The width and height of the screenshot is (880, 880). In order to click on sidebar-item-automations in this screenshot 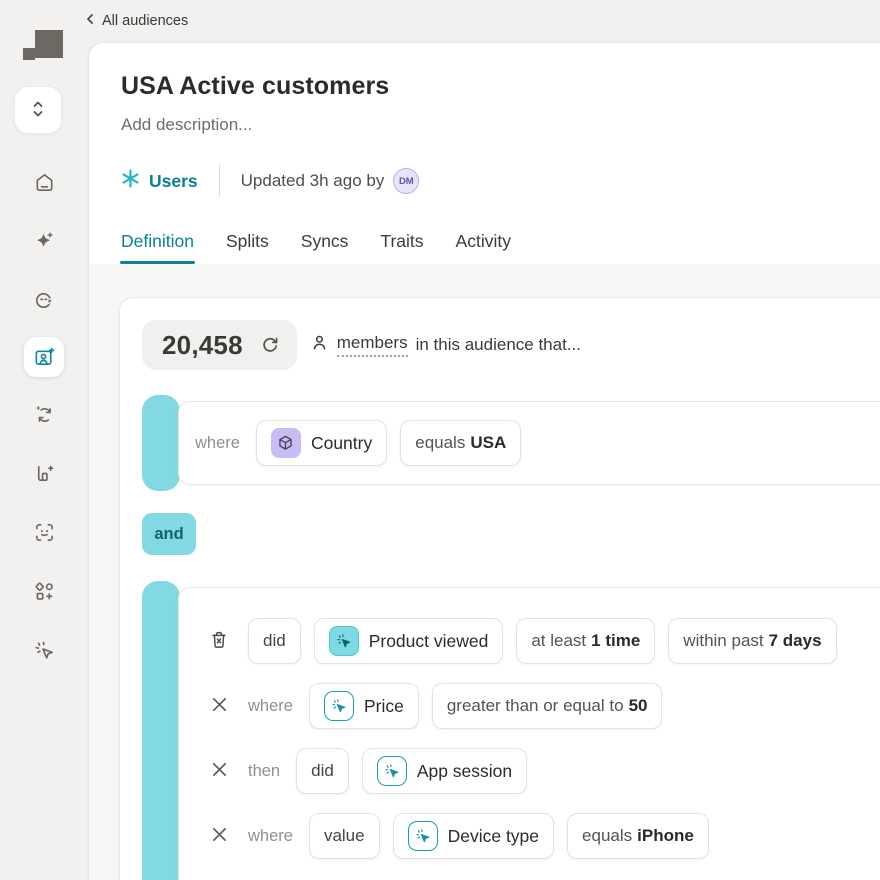, I will do `click(44, 650)`.